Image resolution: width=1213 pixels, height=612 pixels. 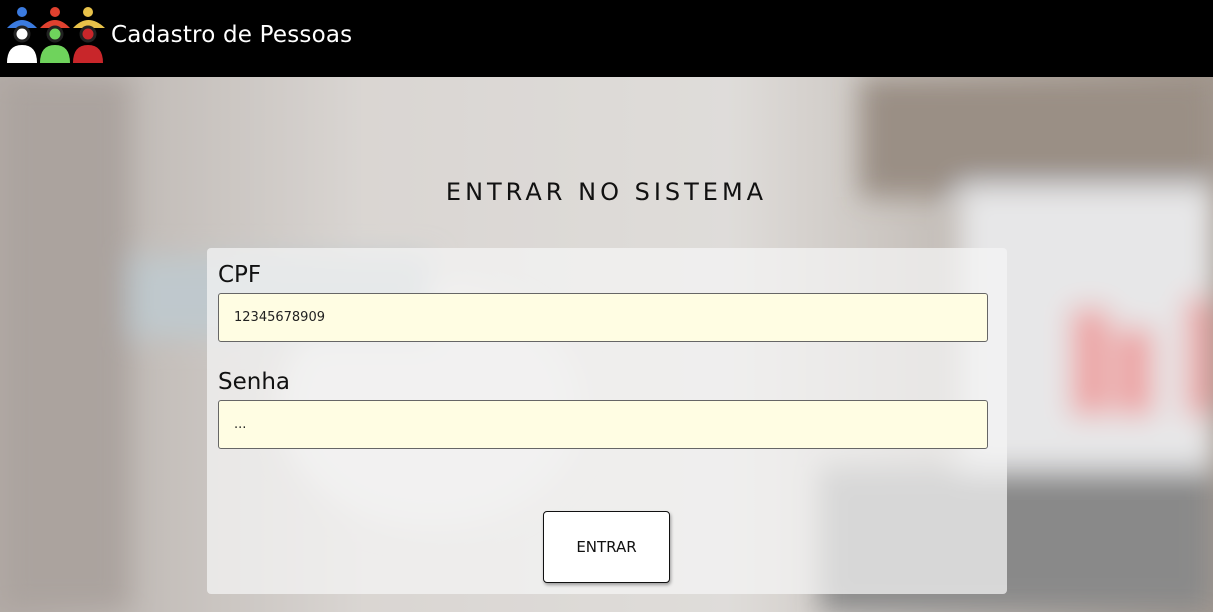 What do you see at coordinates (606, 547) in the screenshot?
I see `entrar-button: ENTRAR` at bounding box center [606, 547].